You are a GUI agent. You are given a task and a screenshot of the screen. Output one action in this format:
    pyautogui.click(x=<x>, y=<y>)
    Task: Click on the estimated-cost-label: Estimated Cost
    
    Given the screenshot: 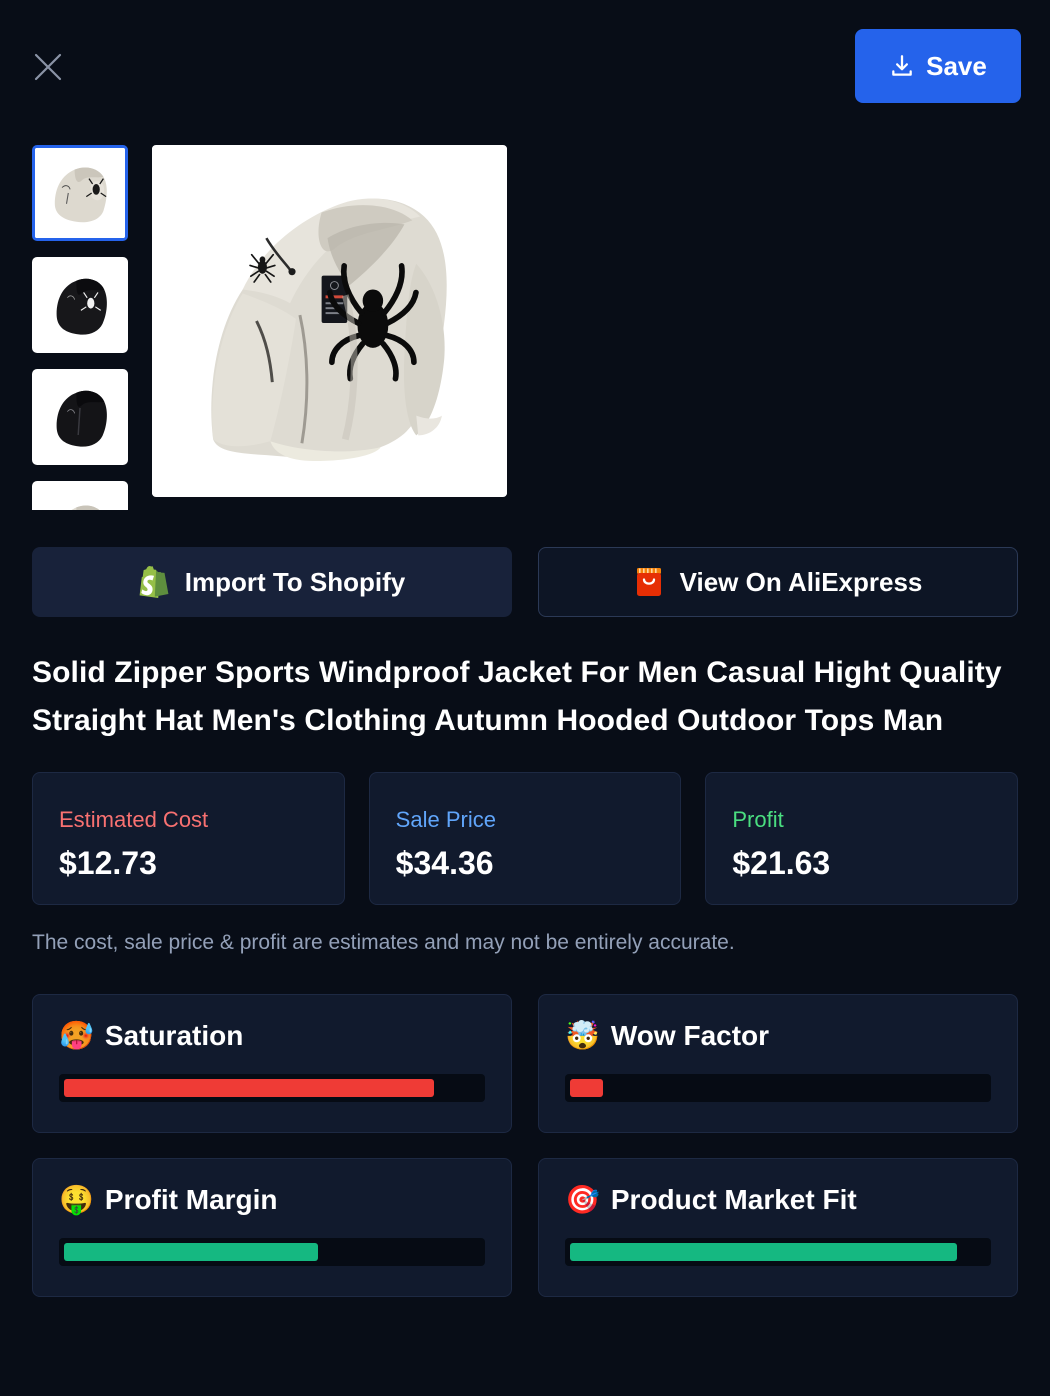 What is the action you would take?
    pyautogui.click(x=134, y=819)
    